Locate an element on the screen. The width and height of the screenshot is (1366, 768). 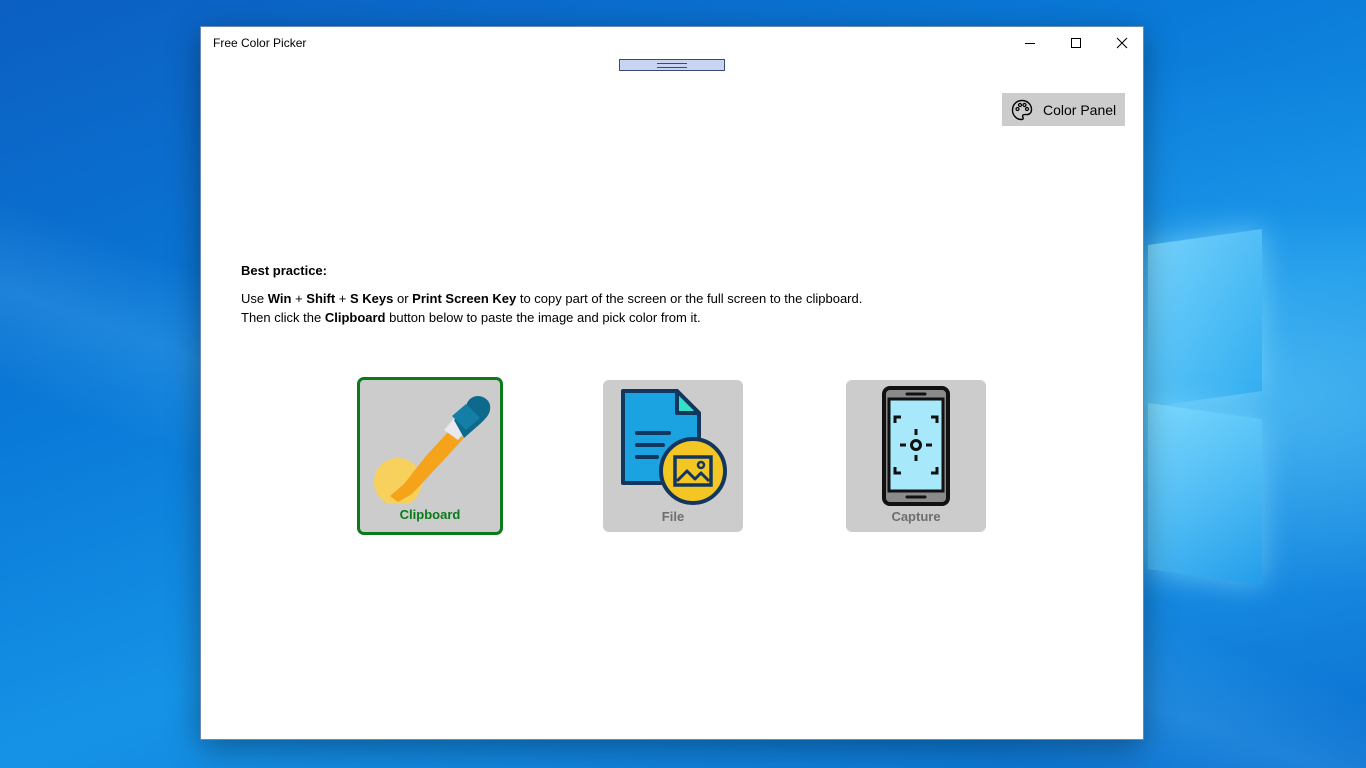
maximize-button is located at coordinates (1076, 43).